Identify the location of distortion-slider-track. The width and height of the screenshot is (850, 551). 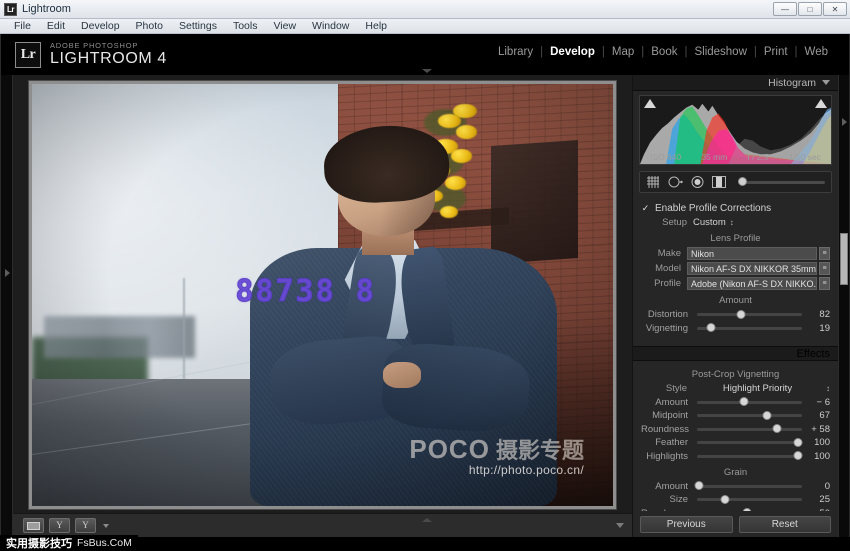
(749, 314).